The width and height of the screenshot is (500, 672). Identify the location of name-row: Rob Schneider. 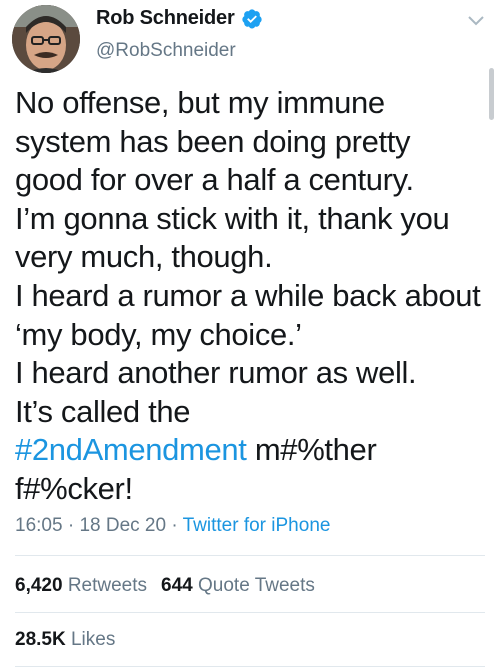
(179, 18).